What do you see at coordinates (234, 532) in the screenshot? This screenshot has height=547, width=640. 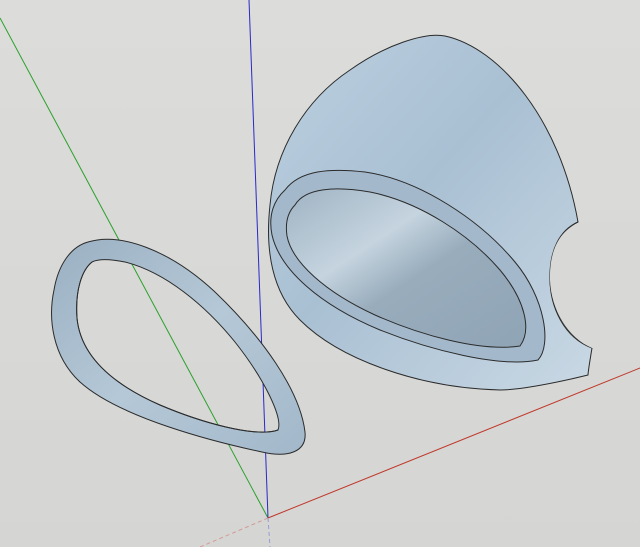 I see `red-axis-dashed` at bounding box center [234, 532].